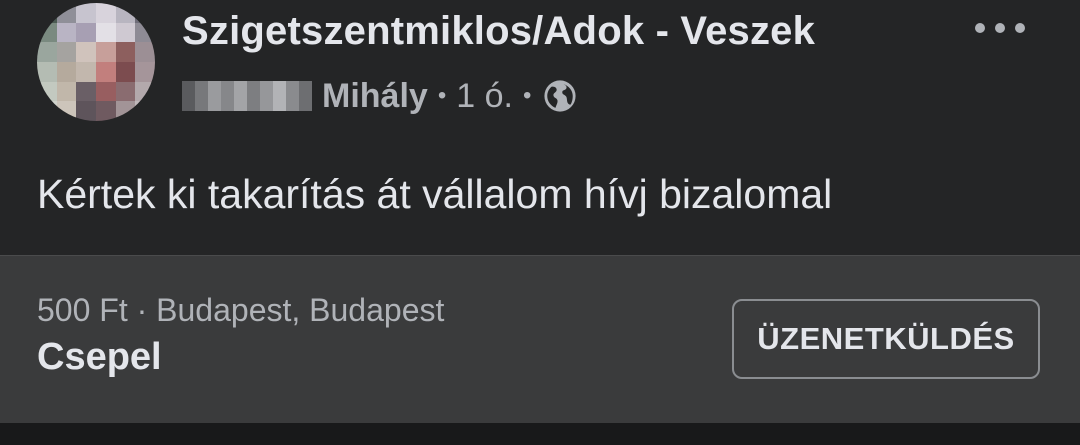 The height and width of the screenshot is (445, 1080). I want to click on feed-divider, so click(540, 434).